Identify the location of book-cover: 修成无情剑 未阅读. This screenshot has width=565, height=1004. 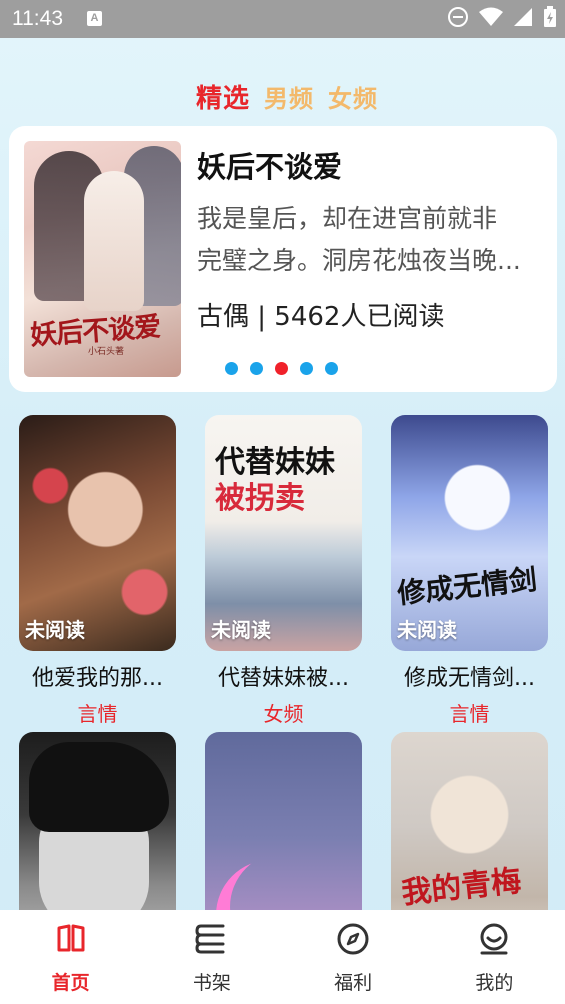
(469, 533).